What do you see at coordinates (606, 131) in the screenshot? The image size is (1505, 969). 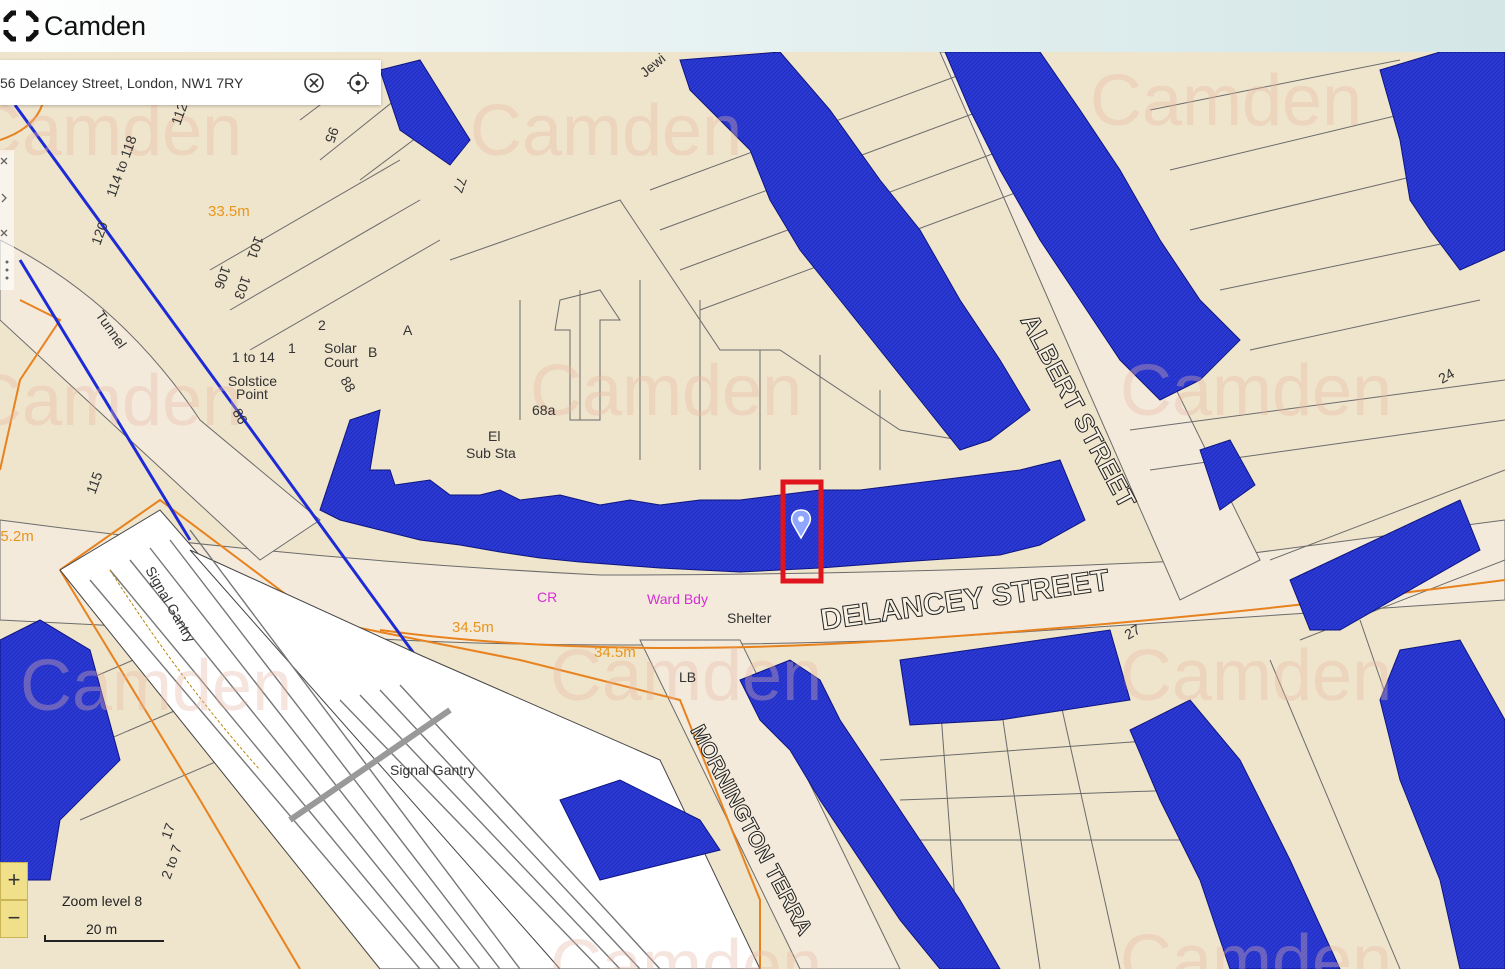 I see `watermark-2: Camden` at bounding box center [606, 131].